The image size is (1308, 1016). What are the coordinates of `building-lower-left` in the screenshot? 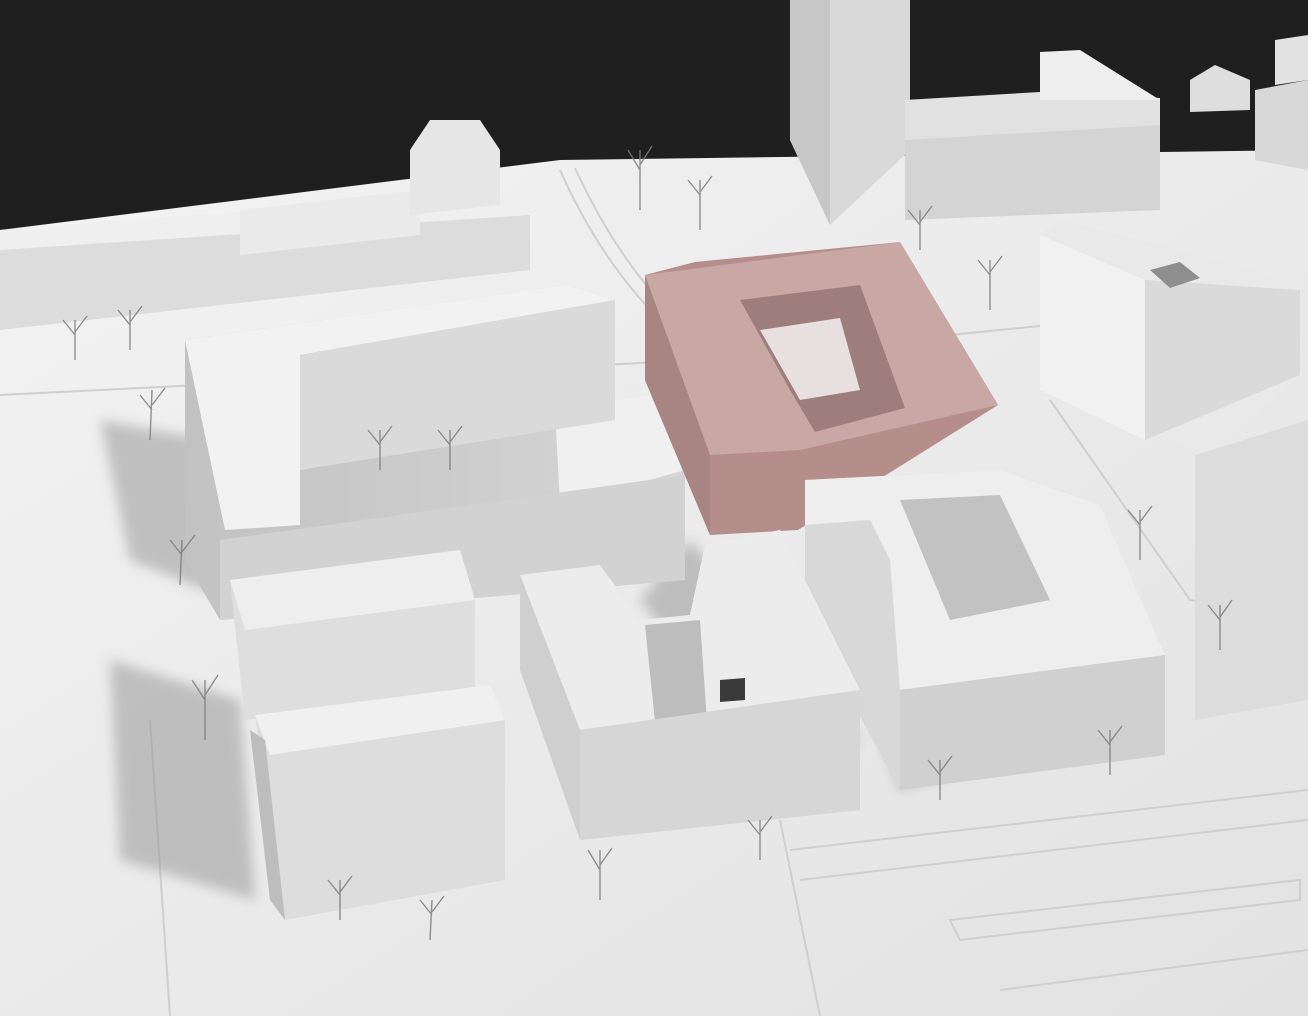 It's located at (367, 735).